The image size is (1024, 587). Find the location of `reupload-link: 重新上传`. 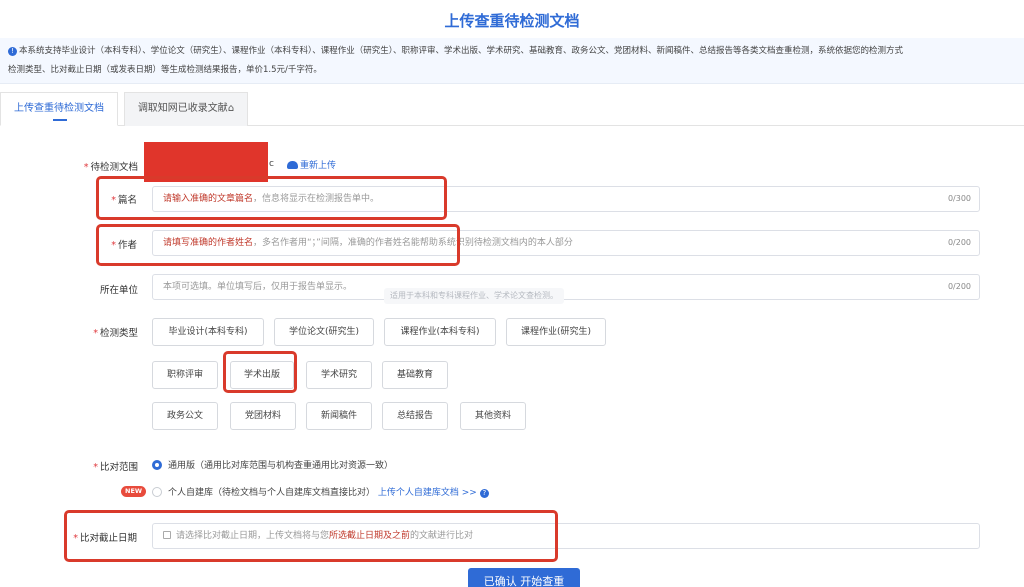

reupload-link: 重新上传 is located at coordinates (311, 164).